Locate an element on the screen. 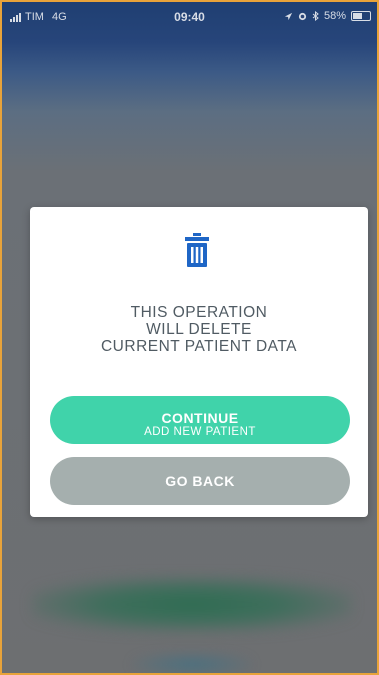  continue-button: CONTINUE ADD NEW PATIENT is located at coordinates (200, 420).